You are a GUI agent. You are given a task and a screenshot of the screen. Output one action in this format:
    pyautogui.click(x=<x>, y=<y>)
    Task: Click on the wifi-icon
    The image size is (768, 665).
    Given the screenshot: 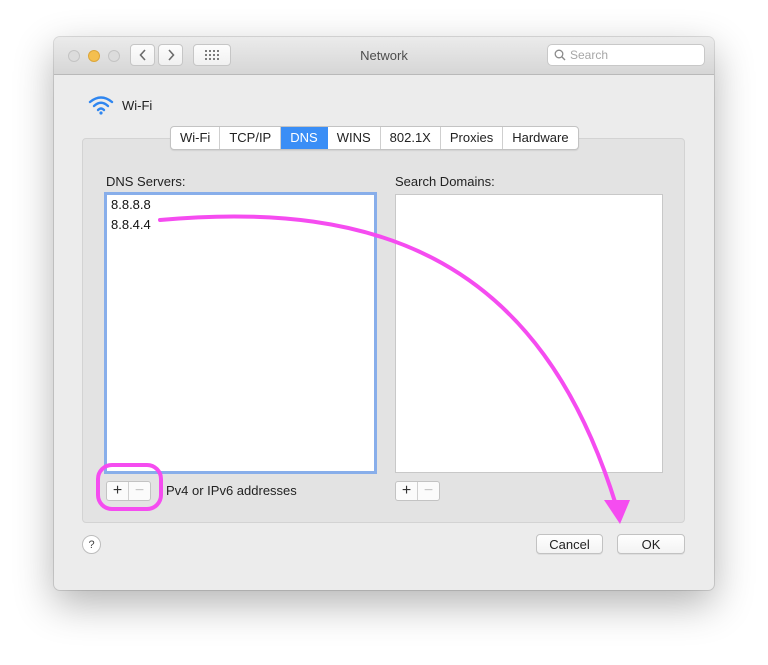 What is the action you would take?
    pyautogui.click(x=101, y=105)
    